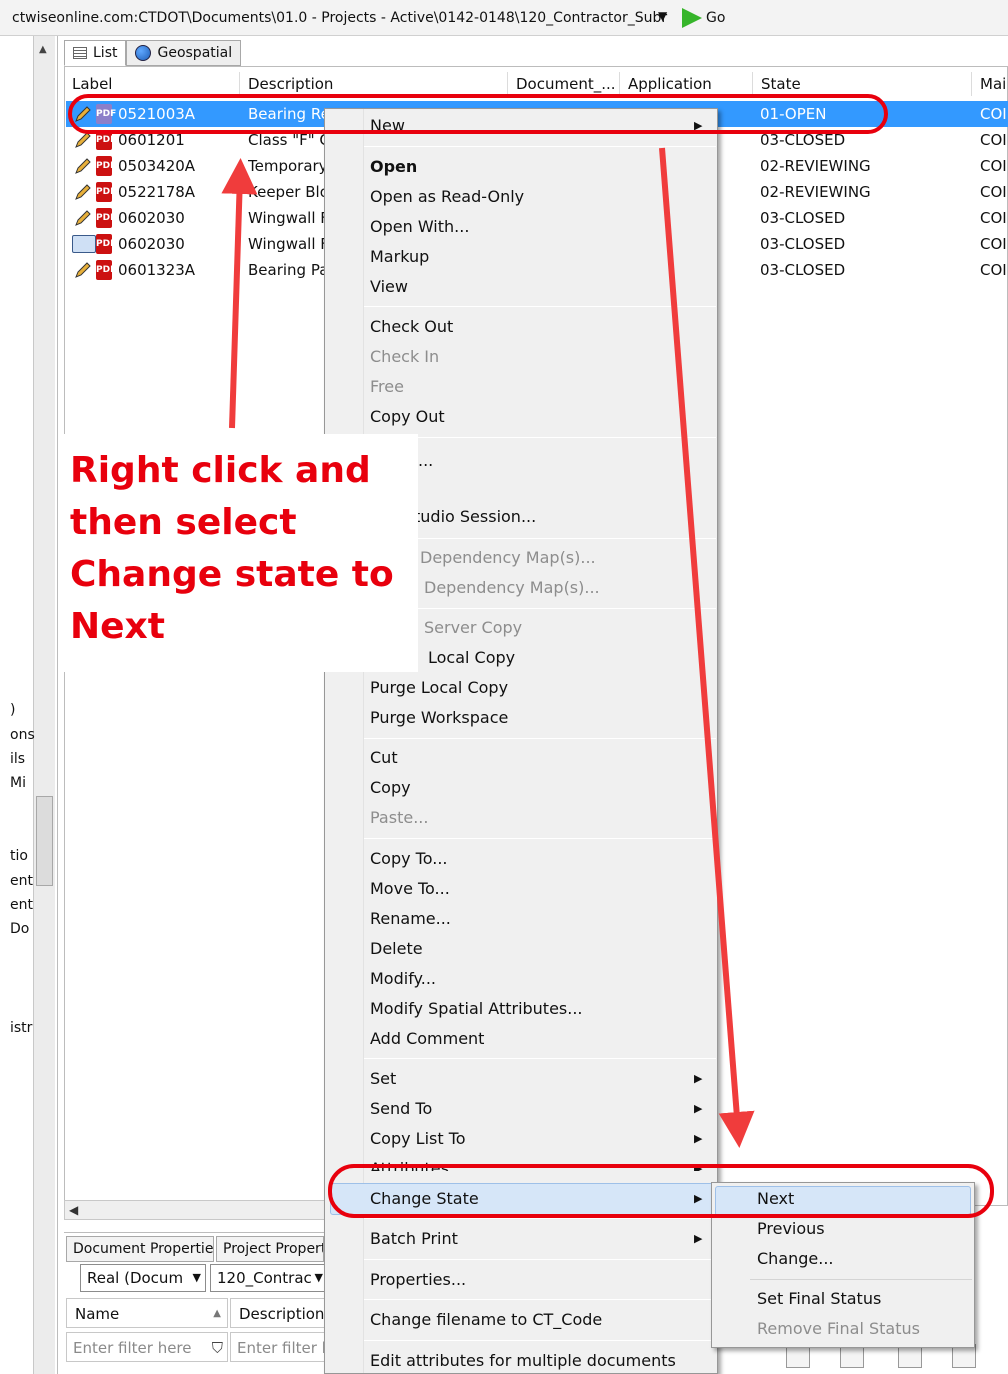 This screenshot has height=1374, width=1008. I want to click on submenu-highlight, so click(843, 1201).